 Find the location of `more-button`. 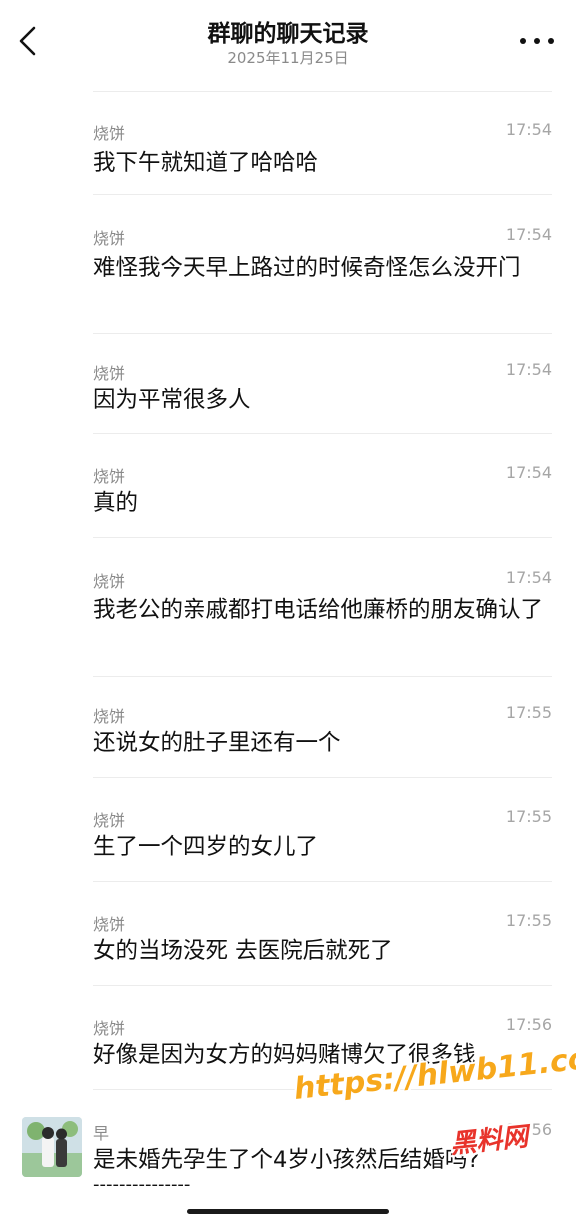

more-button is located at coordinates (537, 41).